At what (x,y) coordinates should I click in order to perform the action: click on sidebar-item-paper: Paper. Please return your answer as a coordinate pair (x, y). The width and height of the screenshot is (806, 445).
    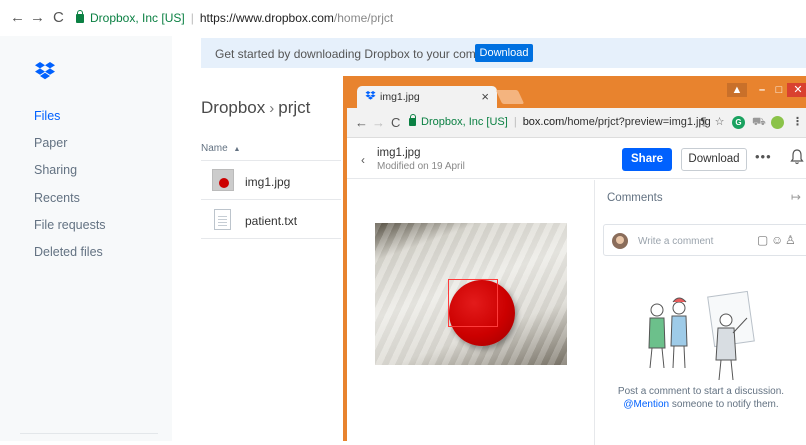
    Looking at the image, I should click on (50, 143).